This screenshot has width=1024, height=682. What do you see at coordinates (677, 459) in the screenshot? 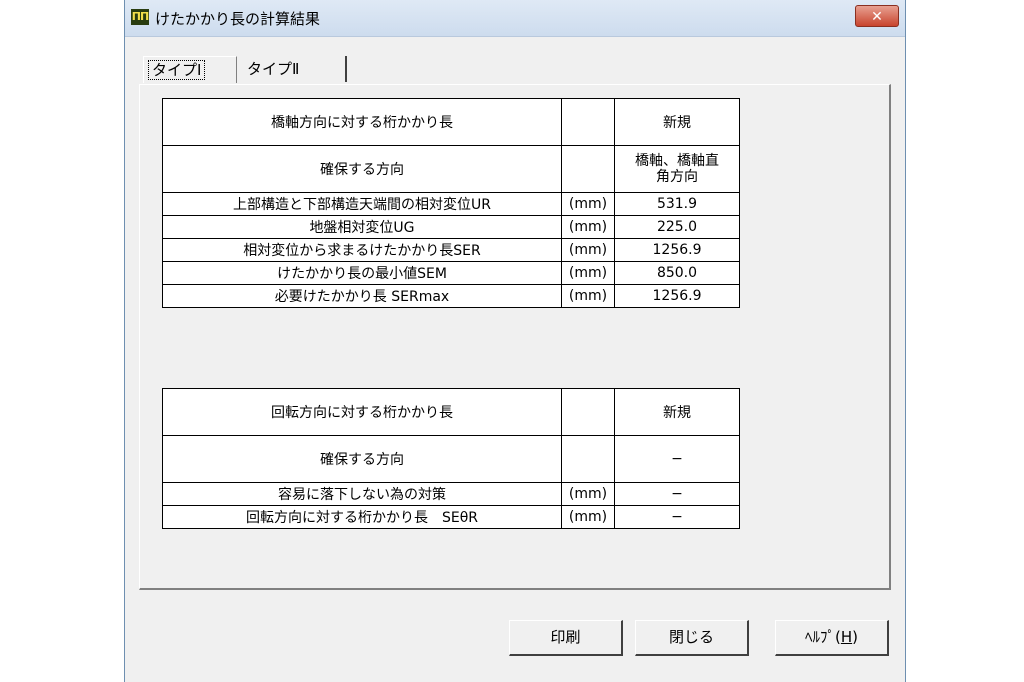
I see `direction-value: −` at bounding box center [677, 459].